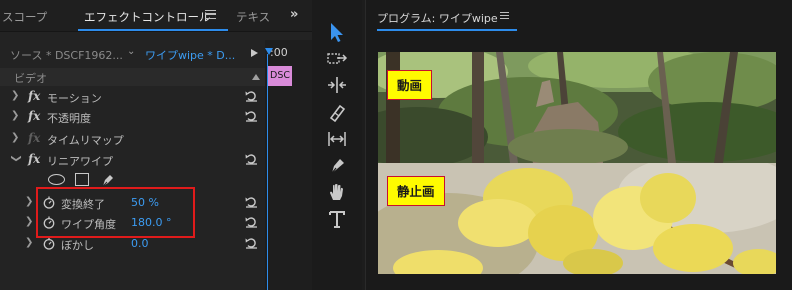 The image size is (792, 290). Describe the element at coordinates (253, 17) in the screenshot. I see `tab-text: テキス` at that location.